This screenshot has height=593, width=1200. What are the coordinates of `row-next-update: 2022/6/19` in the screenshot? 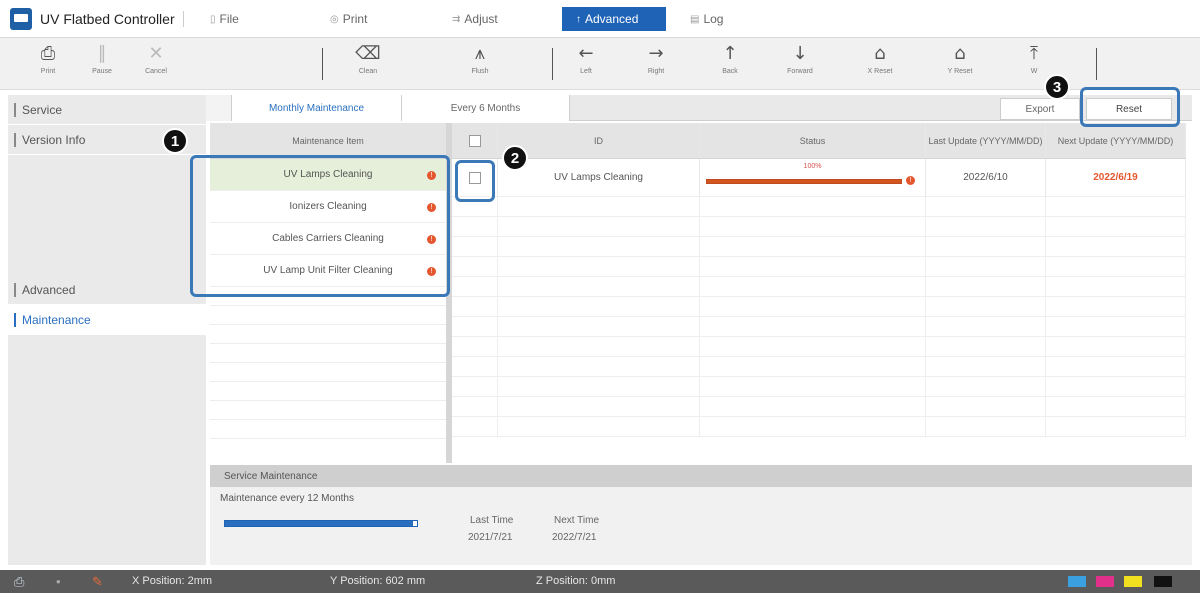 It's located at (1116, 177).